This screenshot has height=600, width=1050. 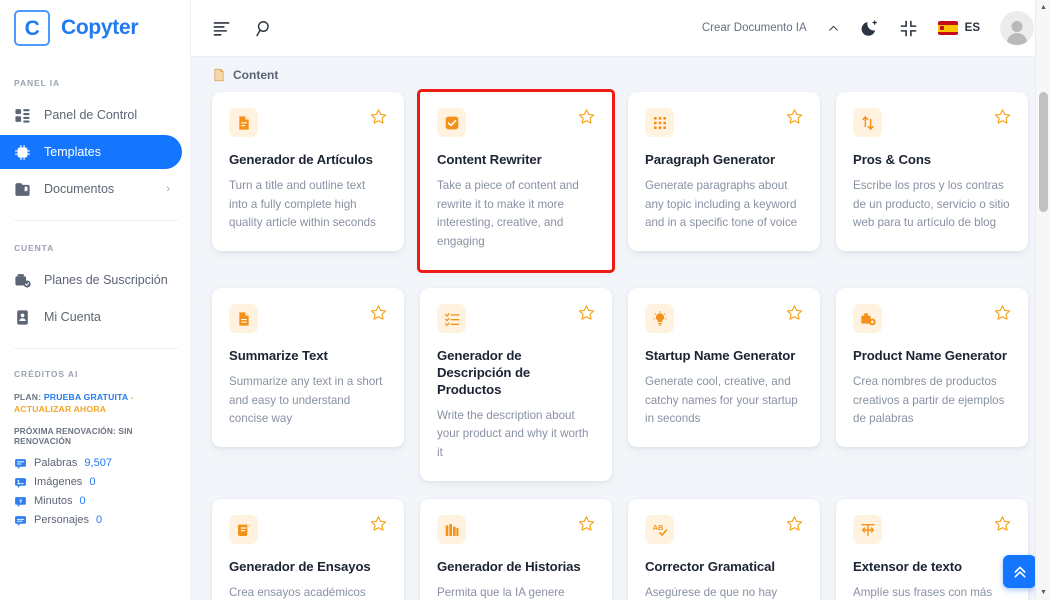 What do you see at coordinates (219, 75) in the screenshot?
I see `document-icon` at bounding box center [219, 75].